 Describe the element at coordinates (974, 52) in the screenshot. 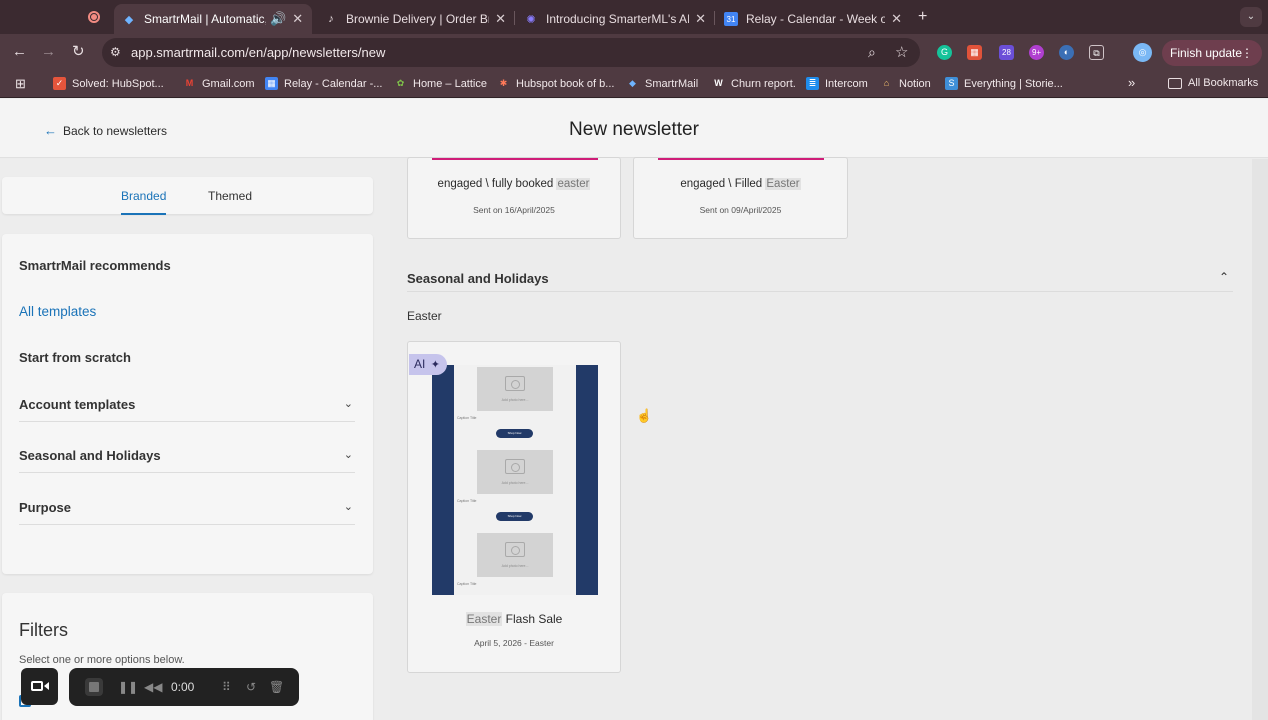

I see `calendar-extension-icon: ▦` at that location.